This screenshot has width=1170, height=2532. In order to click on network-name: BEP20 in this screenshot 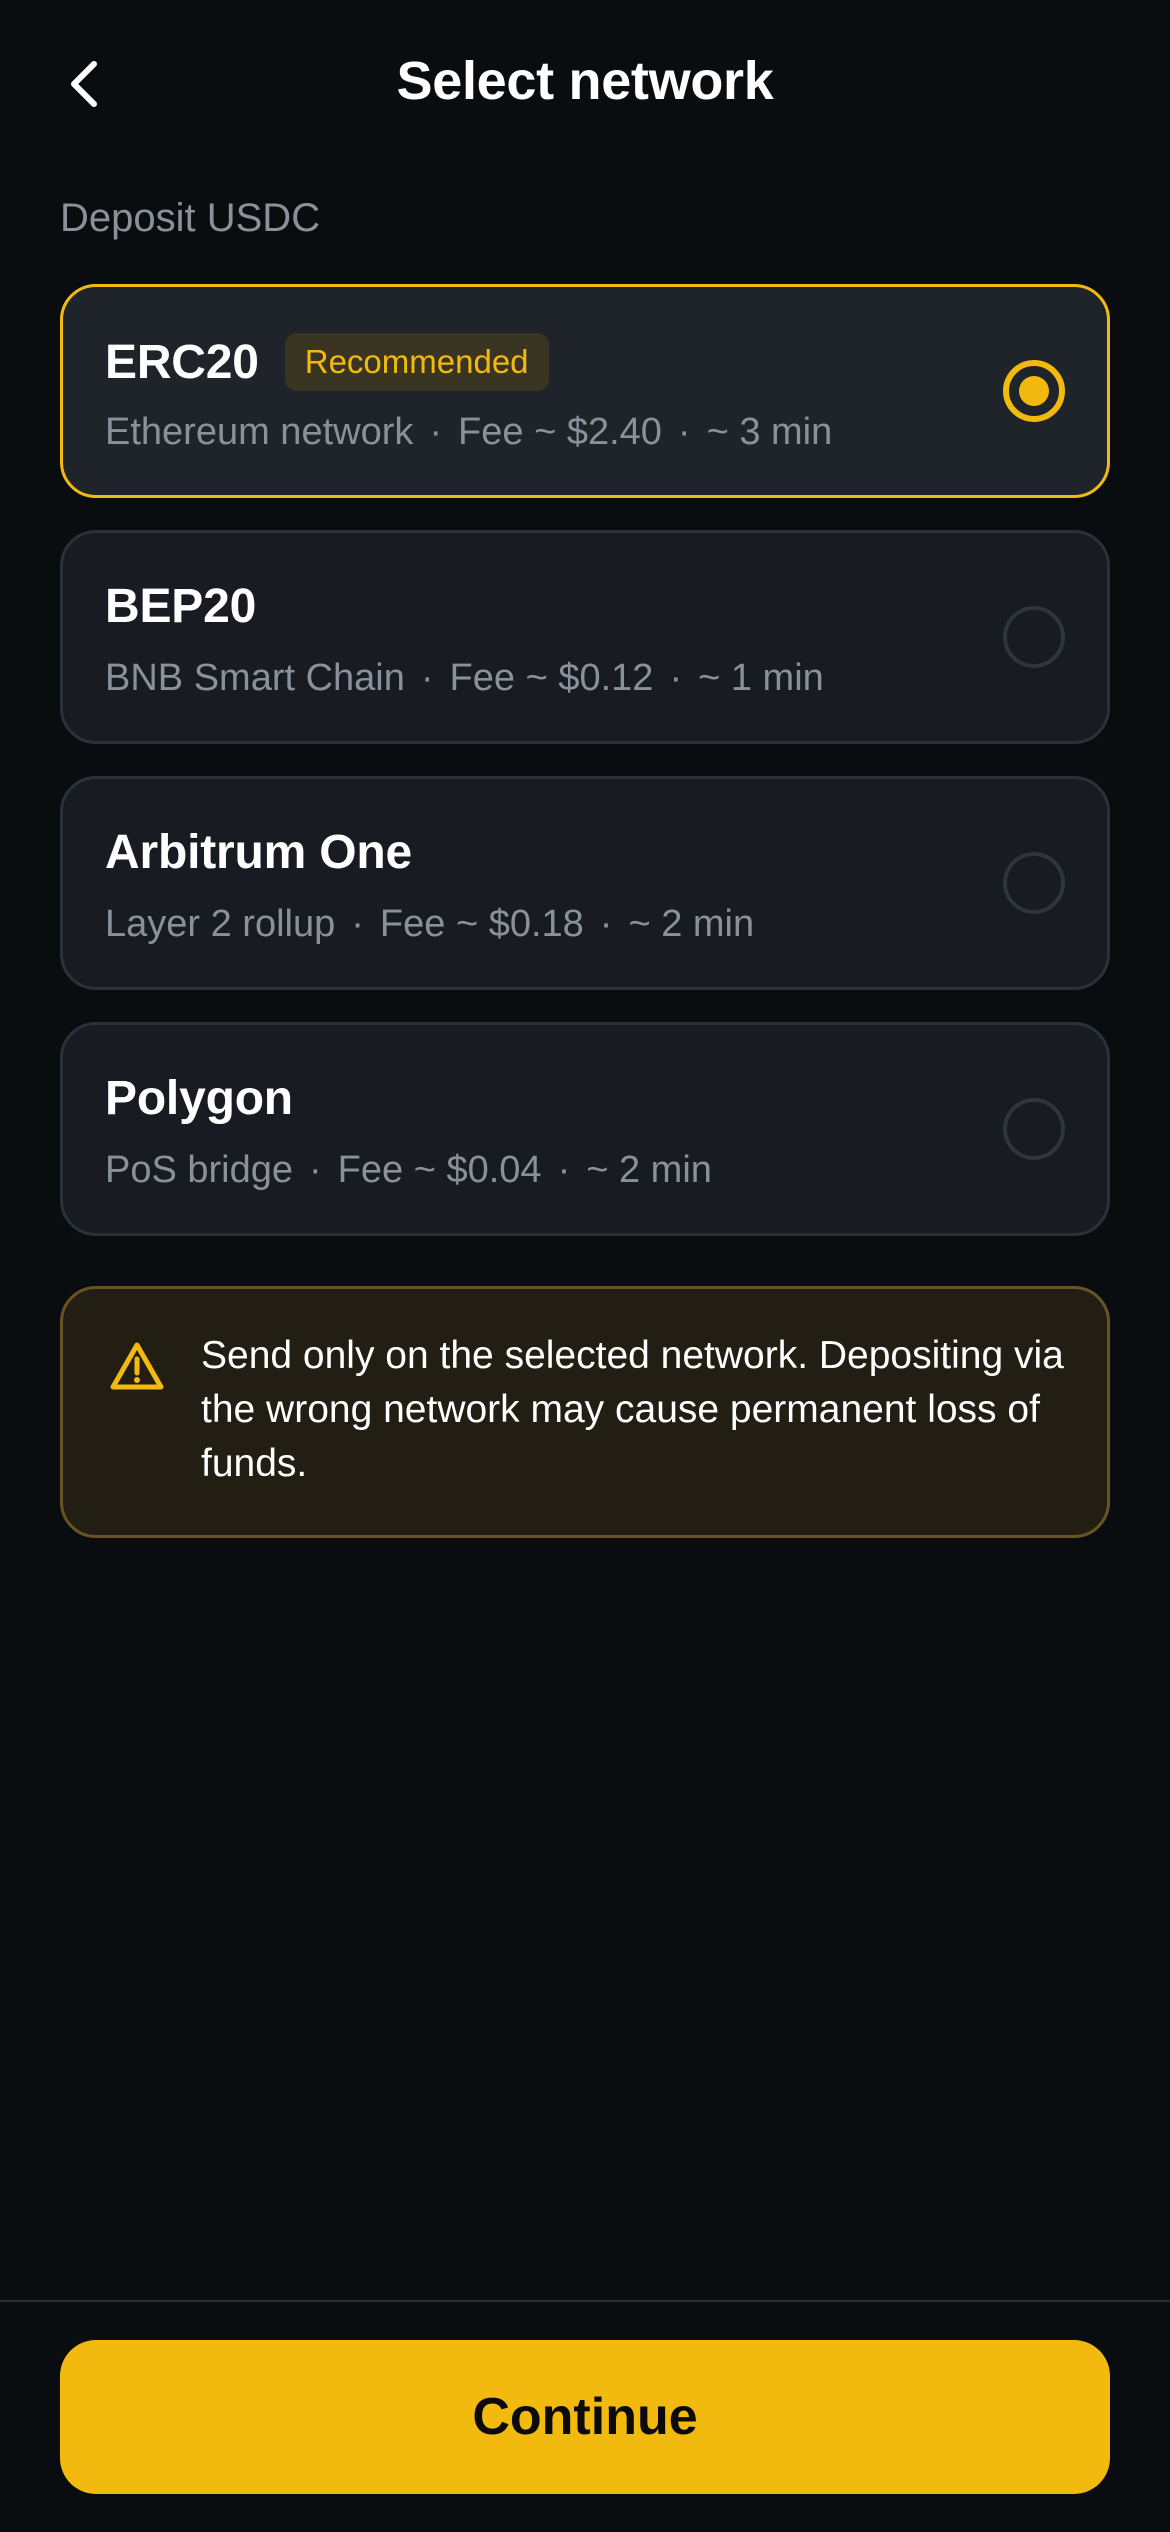, I will do `click(181, 606)`.